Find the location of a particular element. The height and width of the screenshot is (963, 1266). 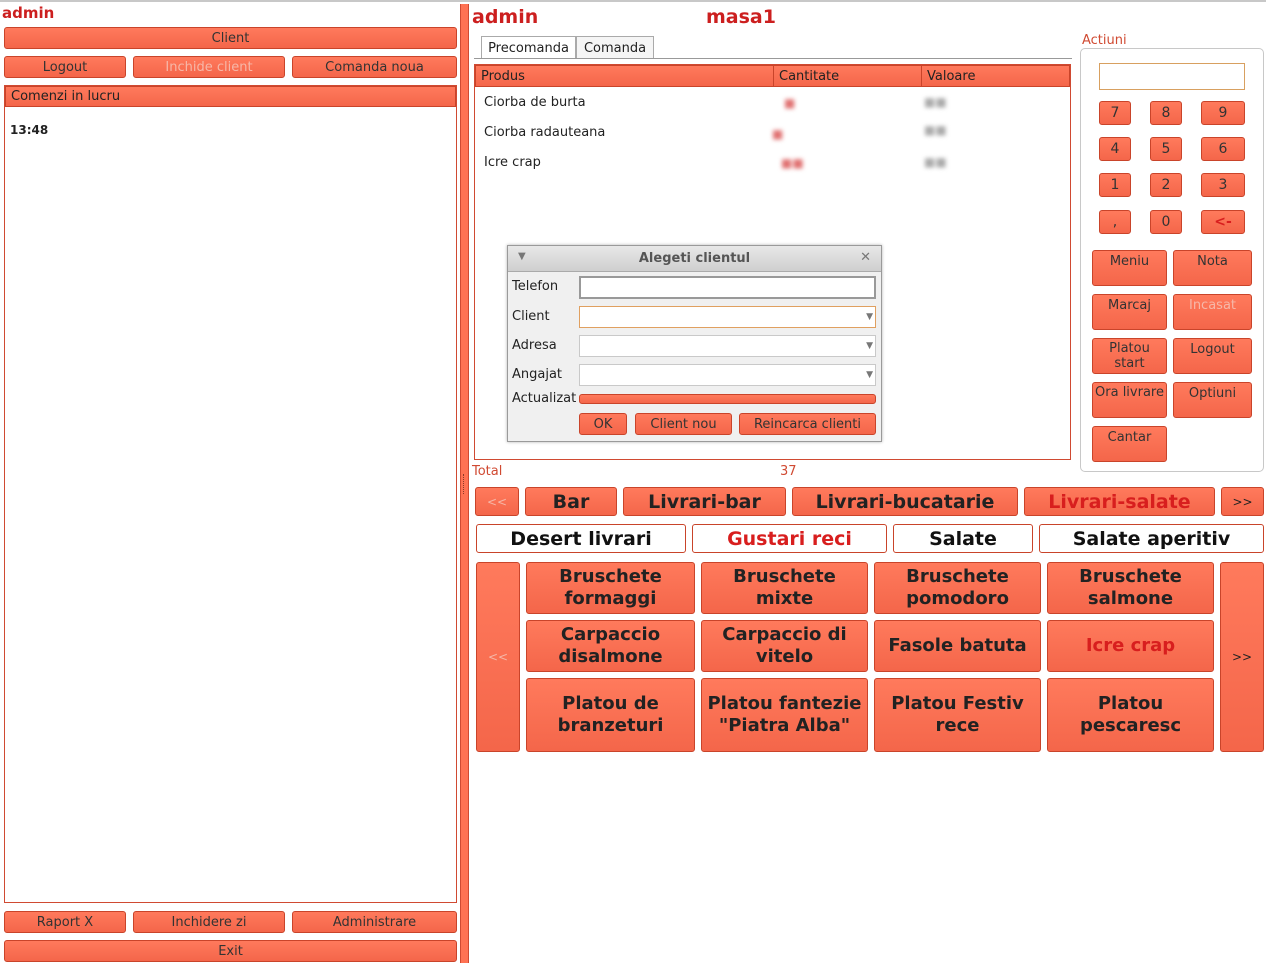

split-divider is located at coordinates (464, 483).